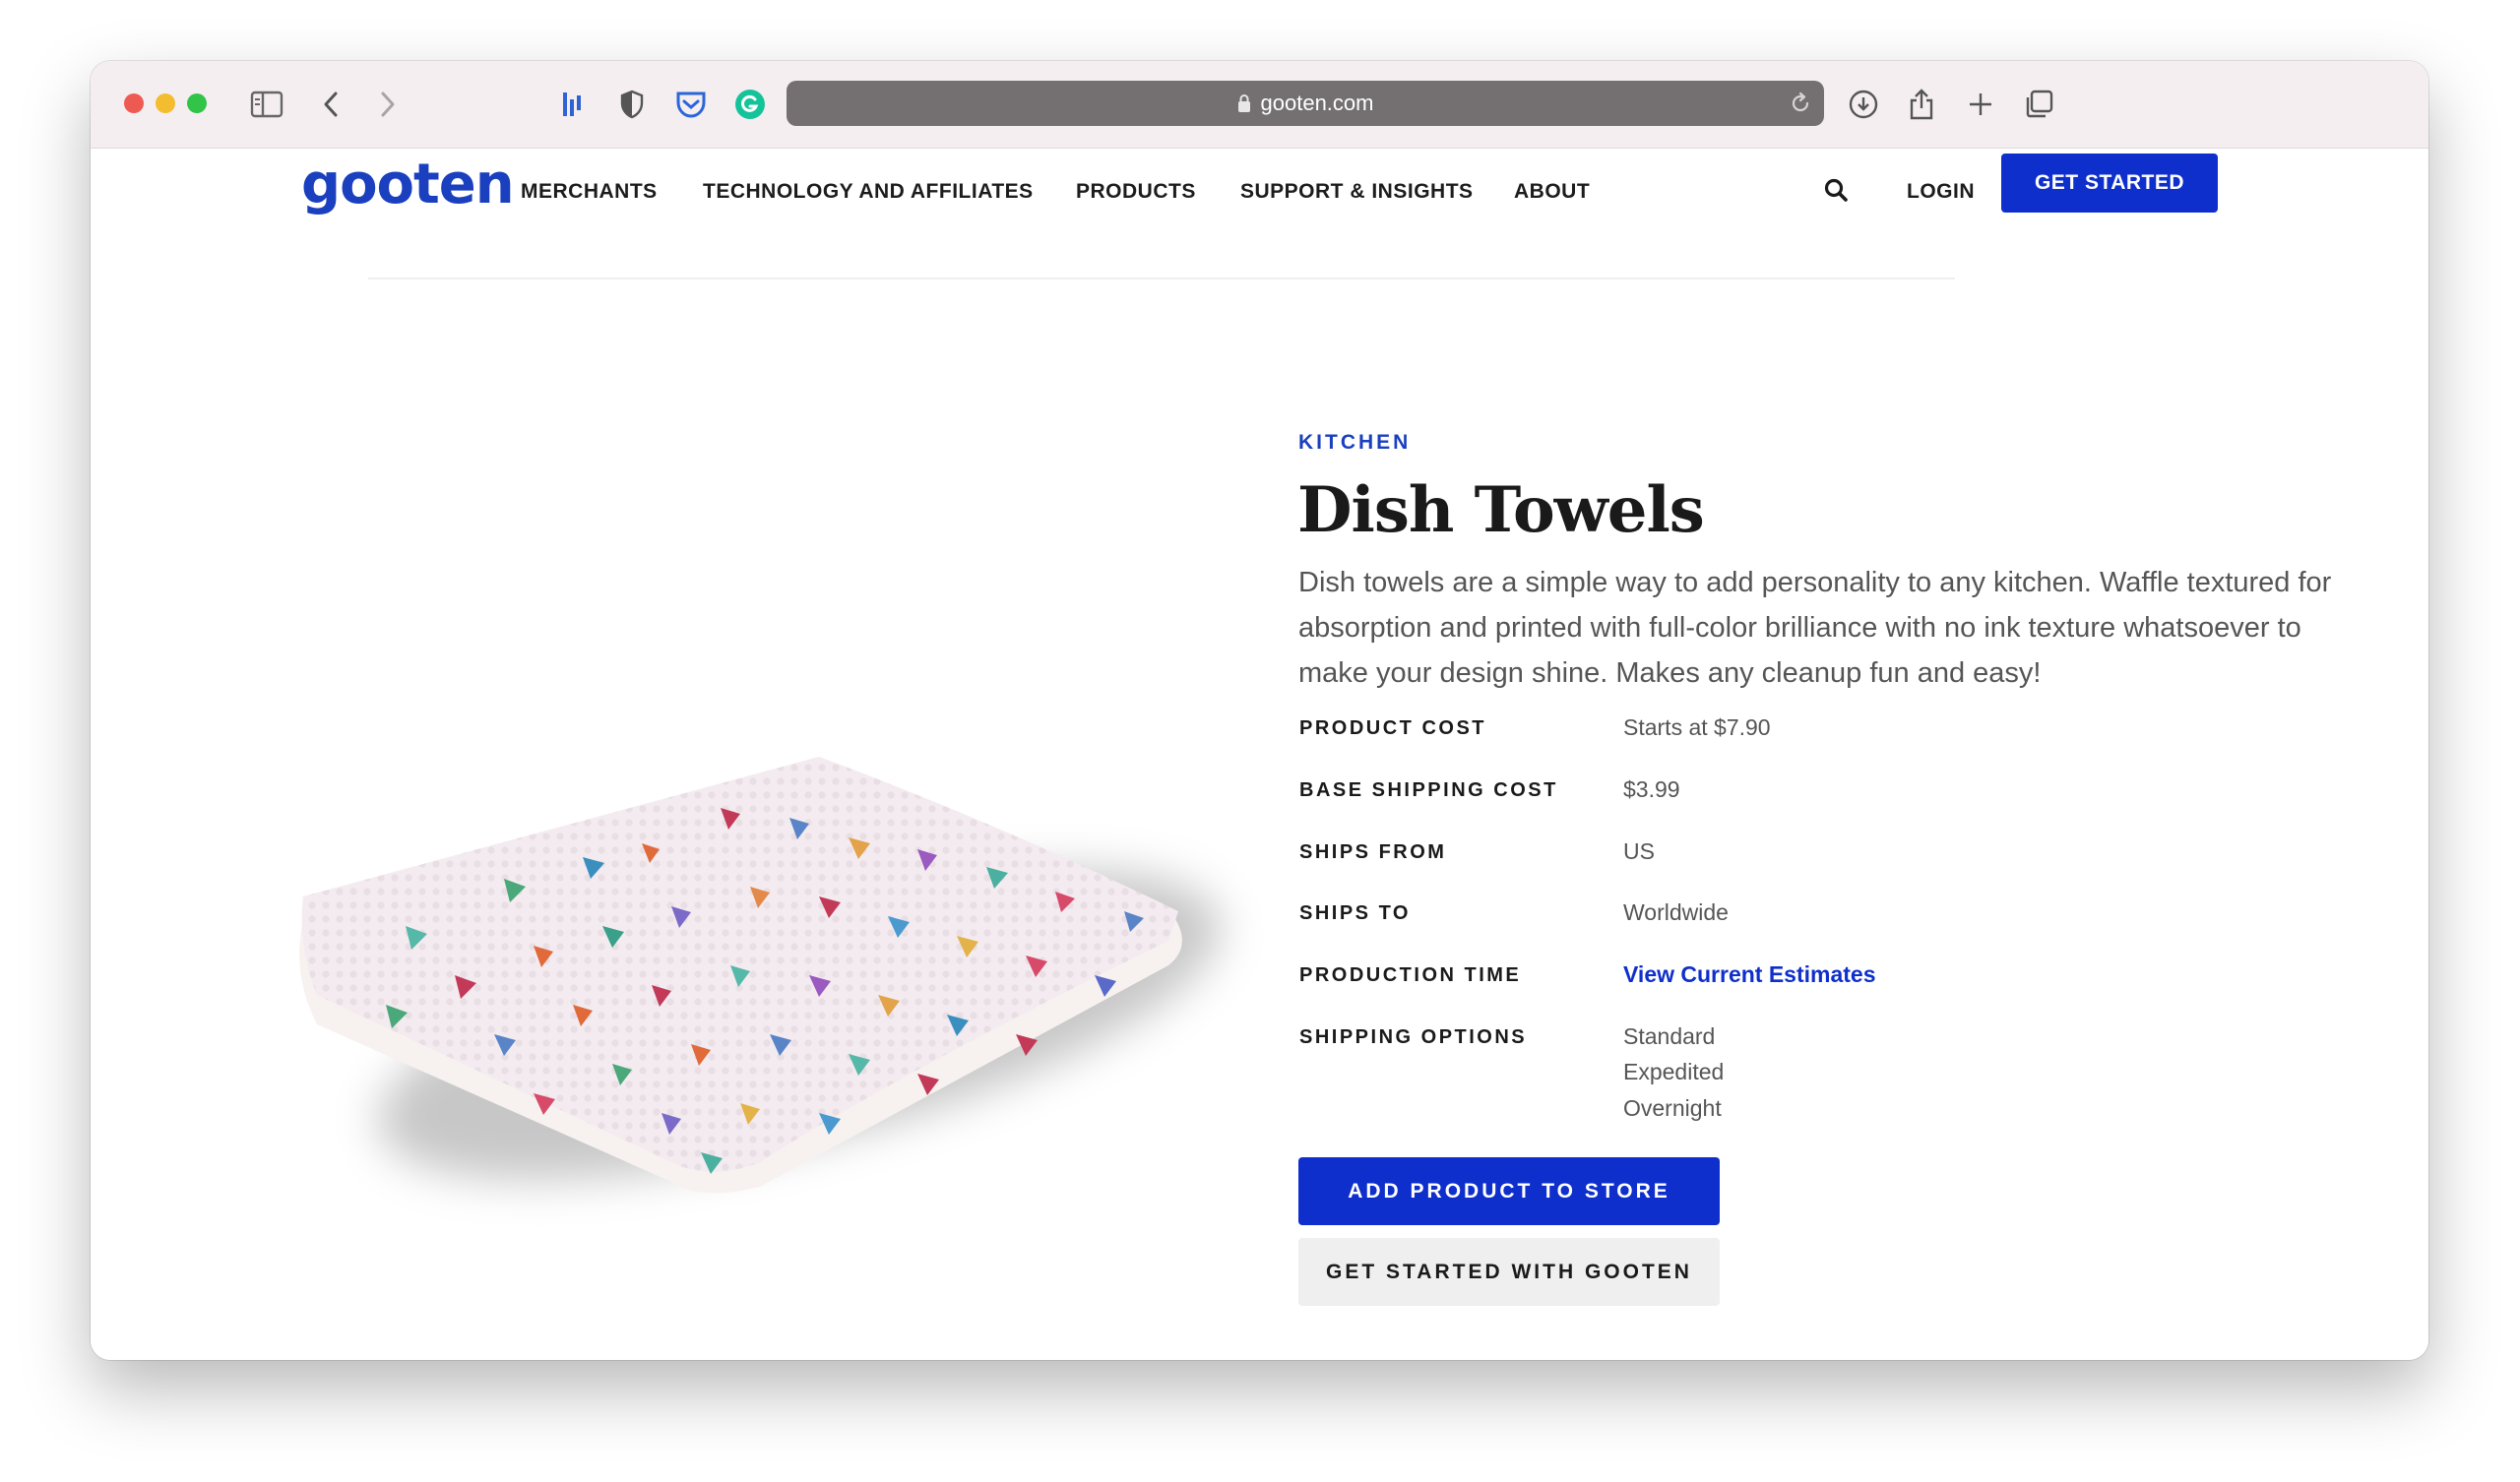  Describe the element at coordinates (1676, 912) in the screenshot. I see `spec-value: Worldwide` at that location.